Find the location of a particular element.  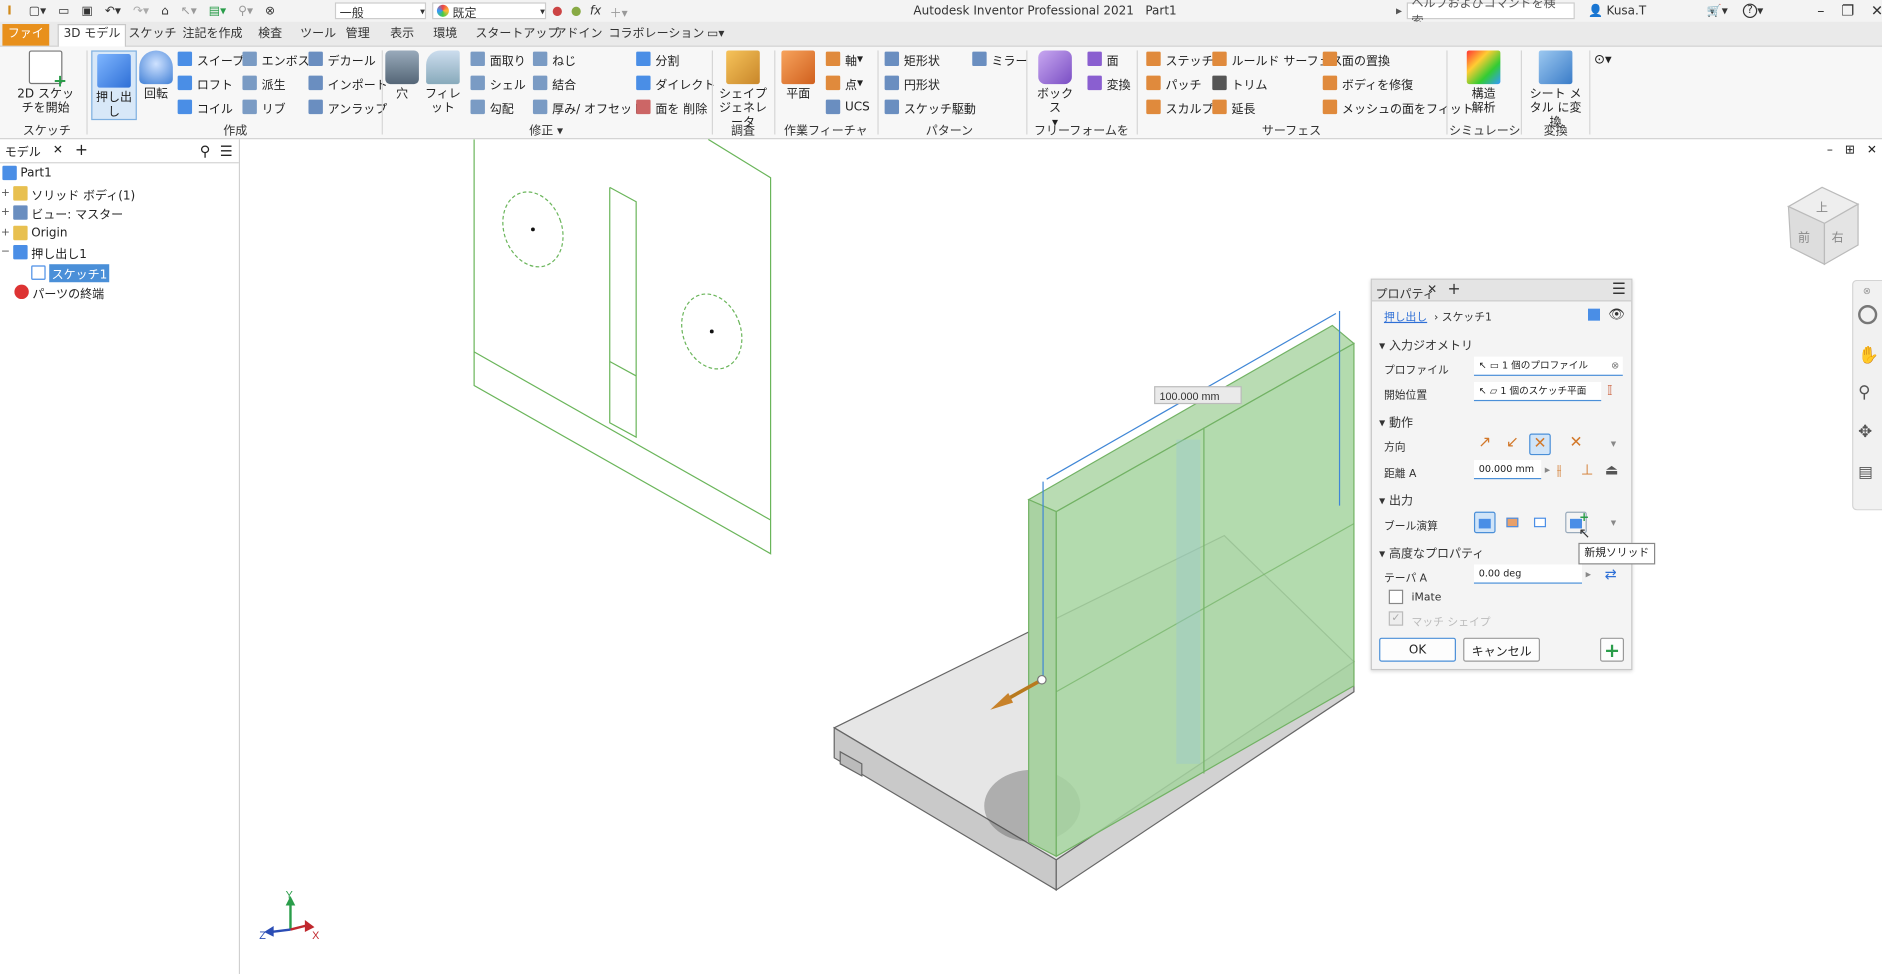

match-shape-checkbox: ✓ is located at coordinates (1396, 618).